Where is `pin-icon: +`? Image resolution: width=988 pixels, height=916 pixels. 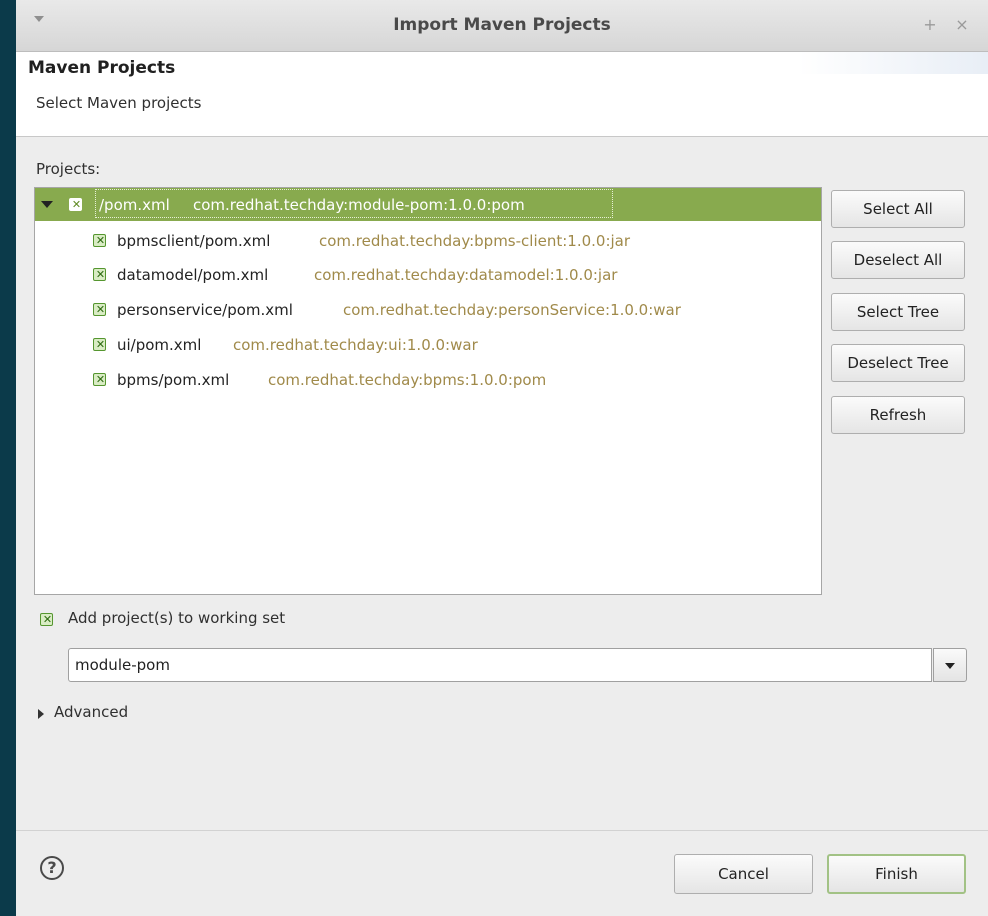 pin-icon: + is located at coordinates (930, 25).